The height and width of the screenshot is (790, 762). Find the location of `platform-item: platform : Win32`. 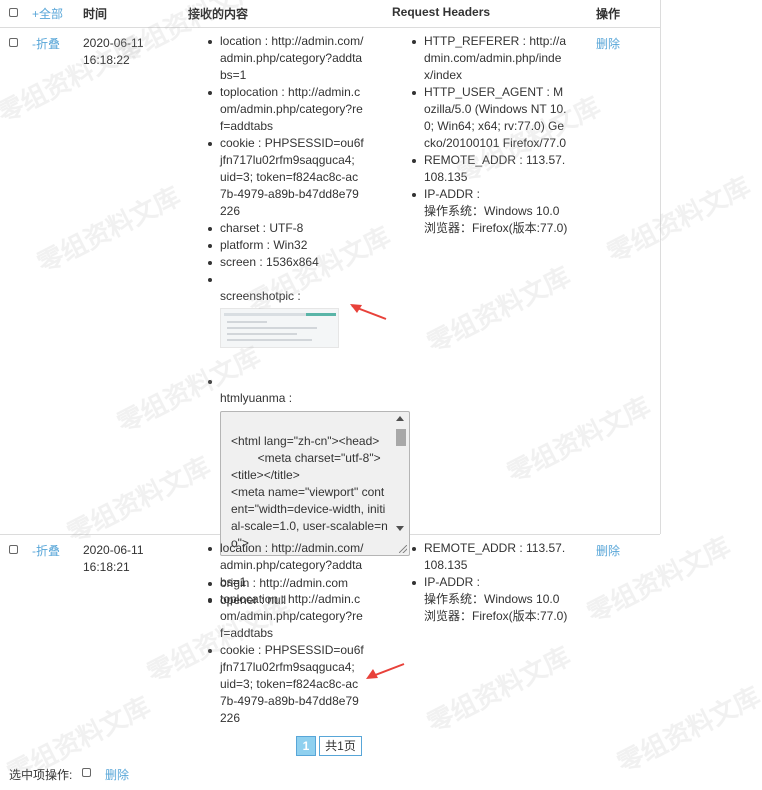

platform-item: platform : Win32 is located at coordinates (287, 245).